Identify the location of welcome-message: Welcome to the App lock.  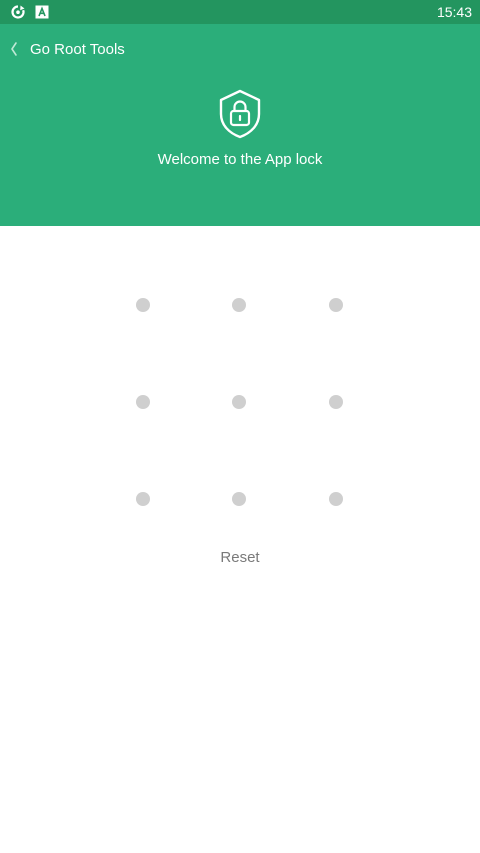
(240, 159).